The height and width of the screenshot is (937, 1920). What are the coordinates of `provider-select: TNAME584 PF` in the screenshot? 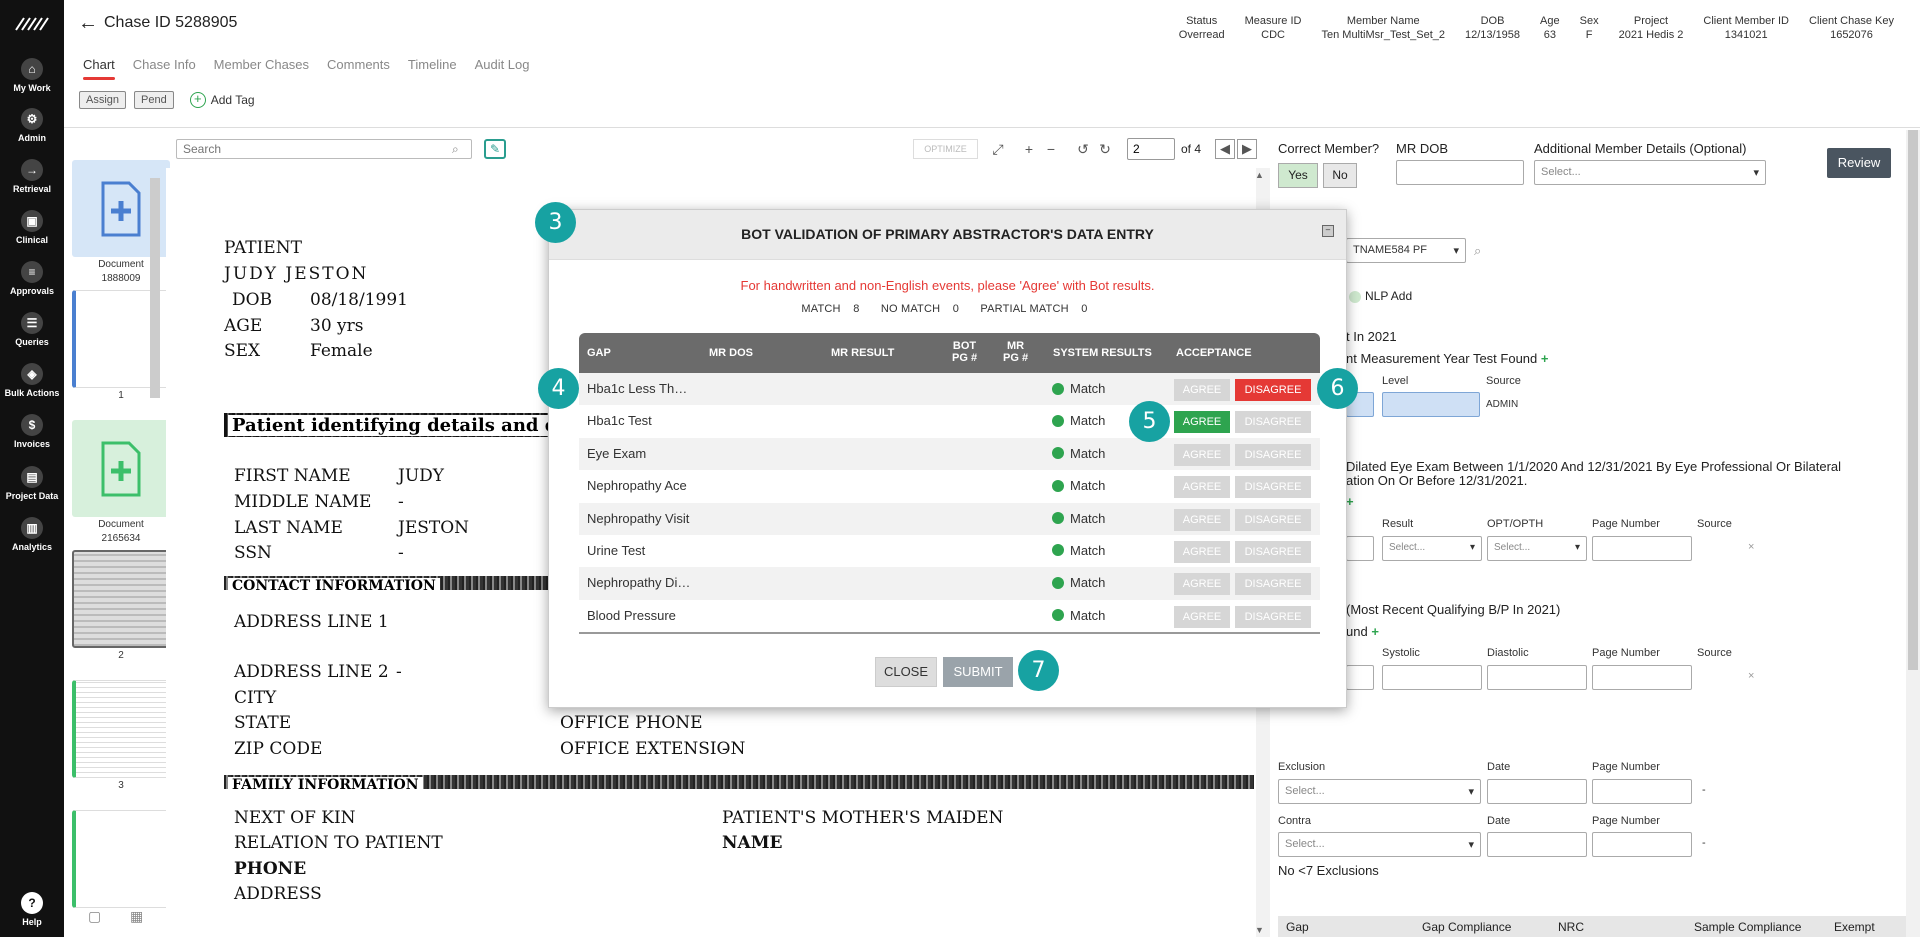 It's located at (1406, 250).